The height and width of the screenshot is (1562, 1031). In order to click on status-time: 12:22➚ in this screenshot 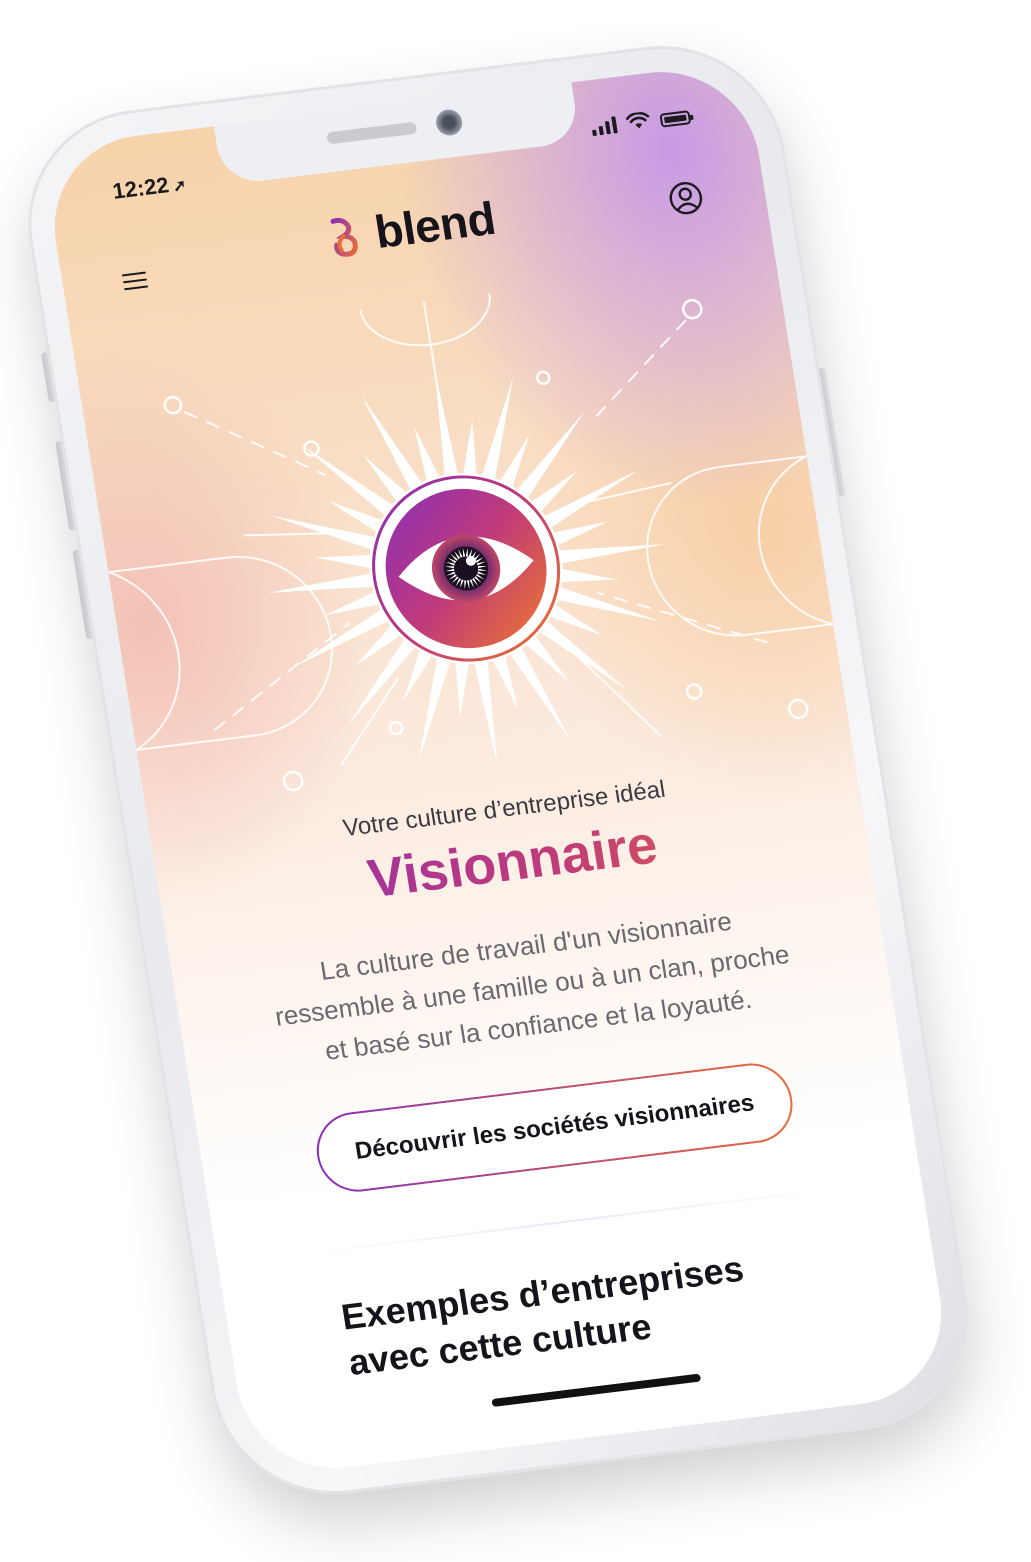, I will do `click(149, 187)`.